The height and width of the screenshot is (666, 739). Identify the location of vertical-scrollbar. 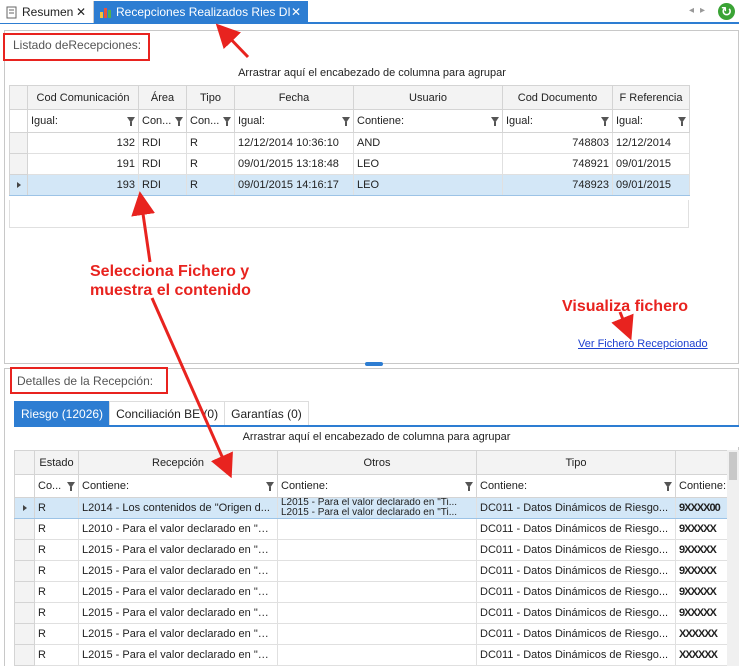
(733, 558).